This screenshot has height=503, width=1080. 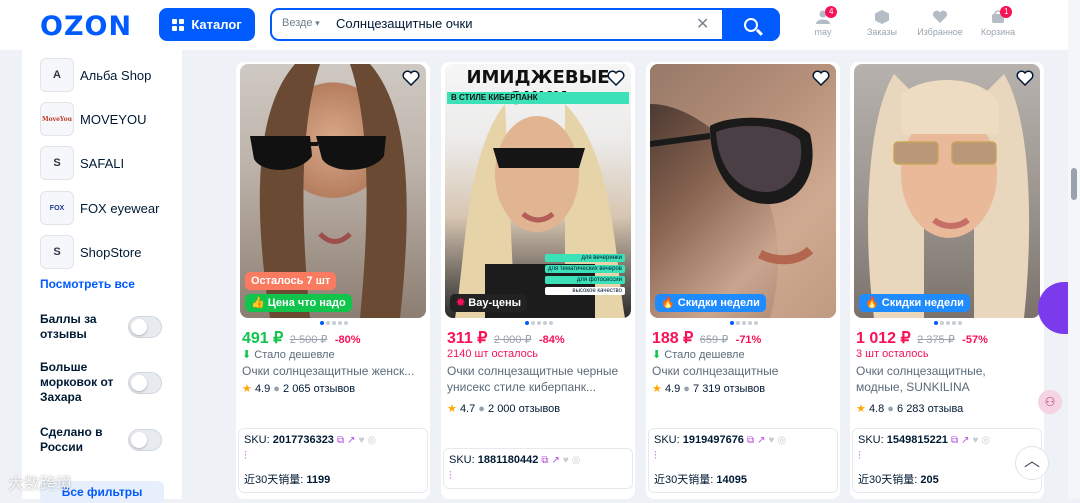 What do you see at coordinates (247, 355) in the screenshot?
I see `arrow-down-icon: ⬇` at bounding box center [247, 355].